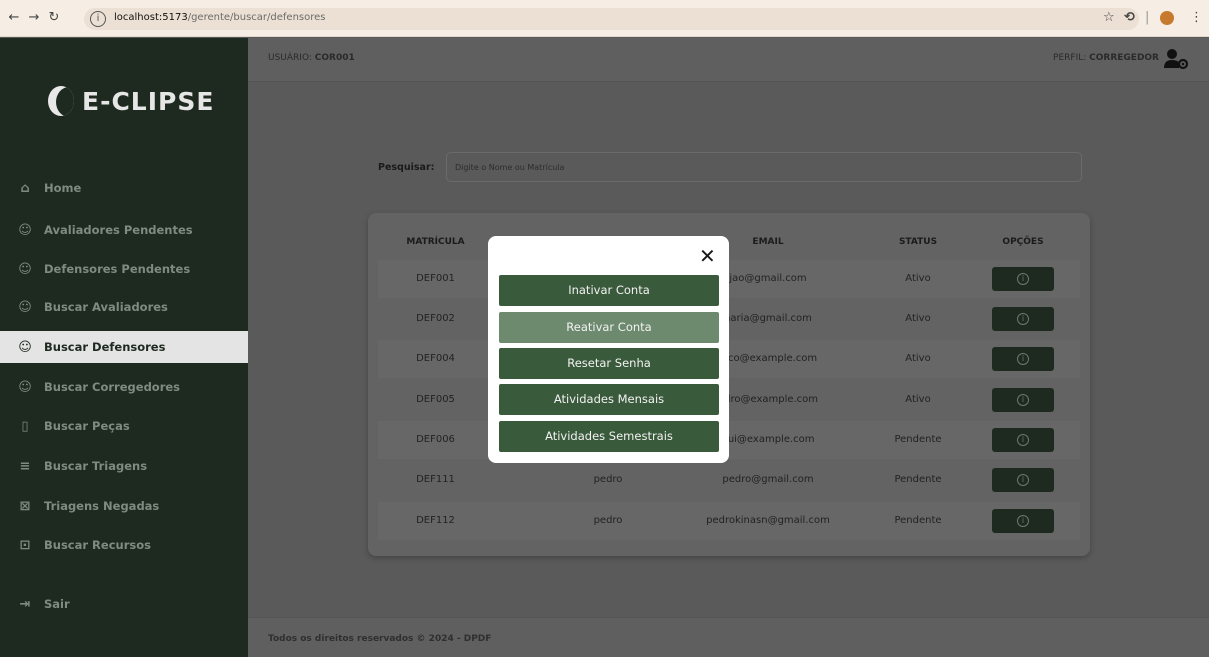 This screenshot has width=1209, height=657. I want to click on sidebar-item-label: Buscar Avaliadores, so click(106, 307).